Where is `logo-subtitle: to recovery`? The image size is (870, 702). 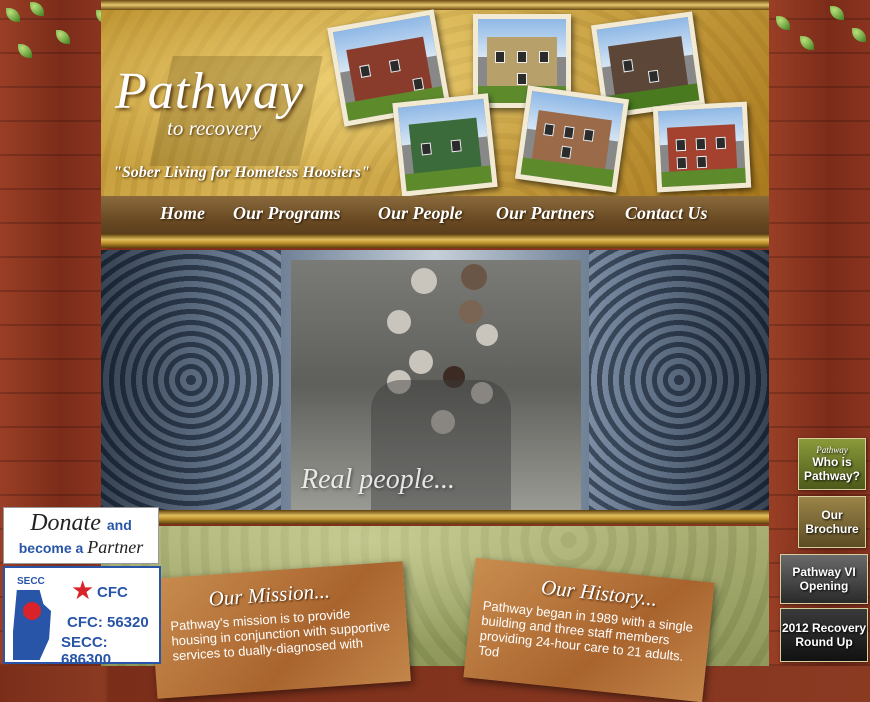 logo-subtitle: to recovery is located at coordinates (214, 128).